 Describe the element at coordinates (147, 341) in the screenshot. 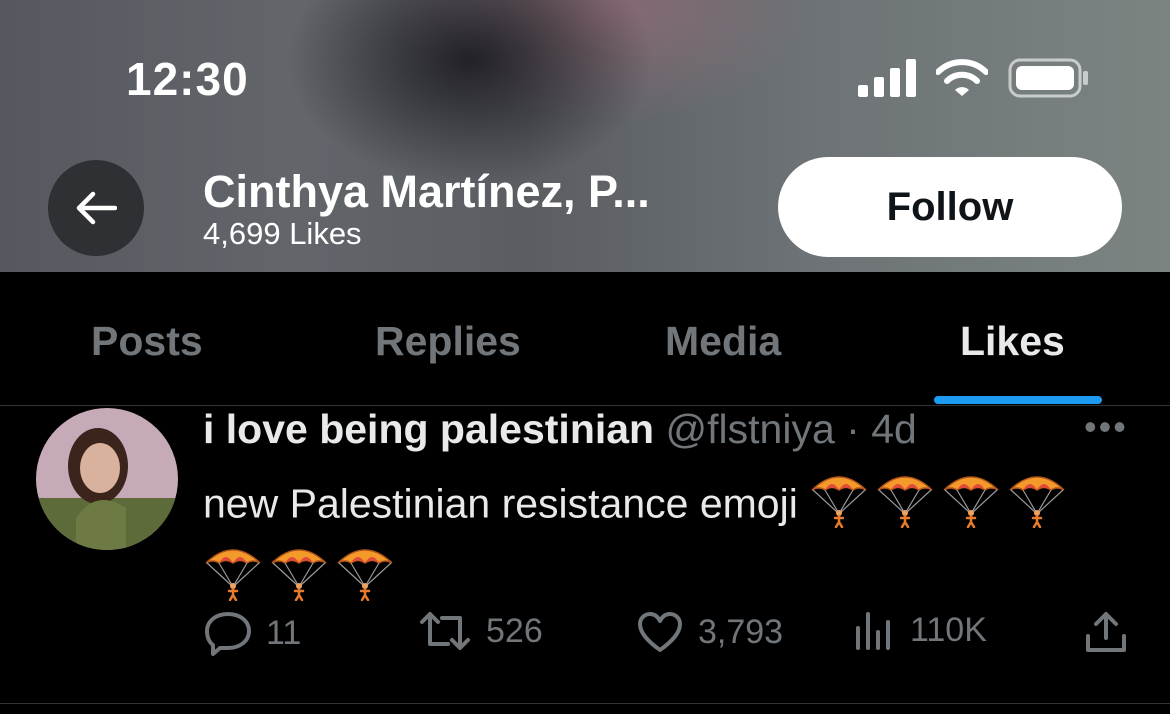

I see `tab-posts: Posts` at that location.